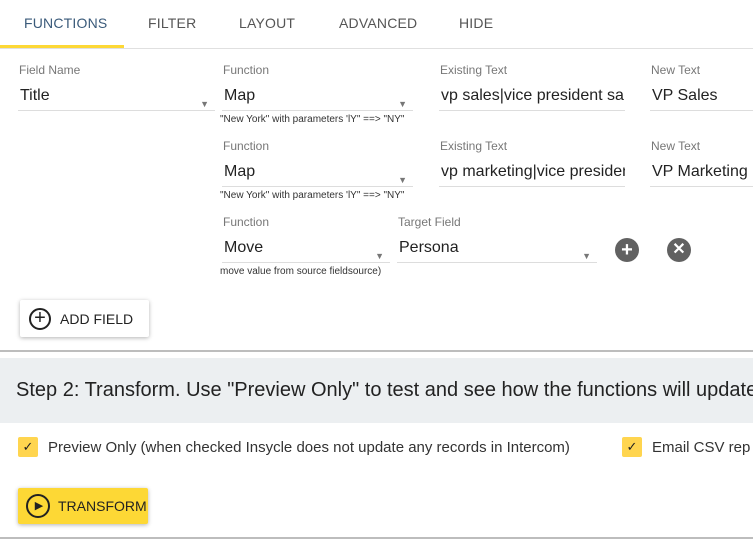 The width and height of the screenshot is (753, 539). What do you see at coordinates (97, 318) in the screenshot?
I see `add-field-label: ADD FIELD` at bounding box center [97, 318].